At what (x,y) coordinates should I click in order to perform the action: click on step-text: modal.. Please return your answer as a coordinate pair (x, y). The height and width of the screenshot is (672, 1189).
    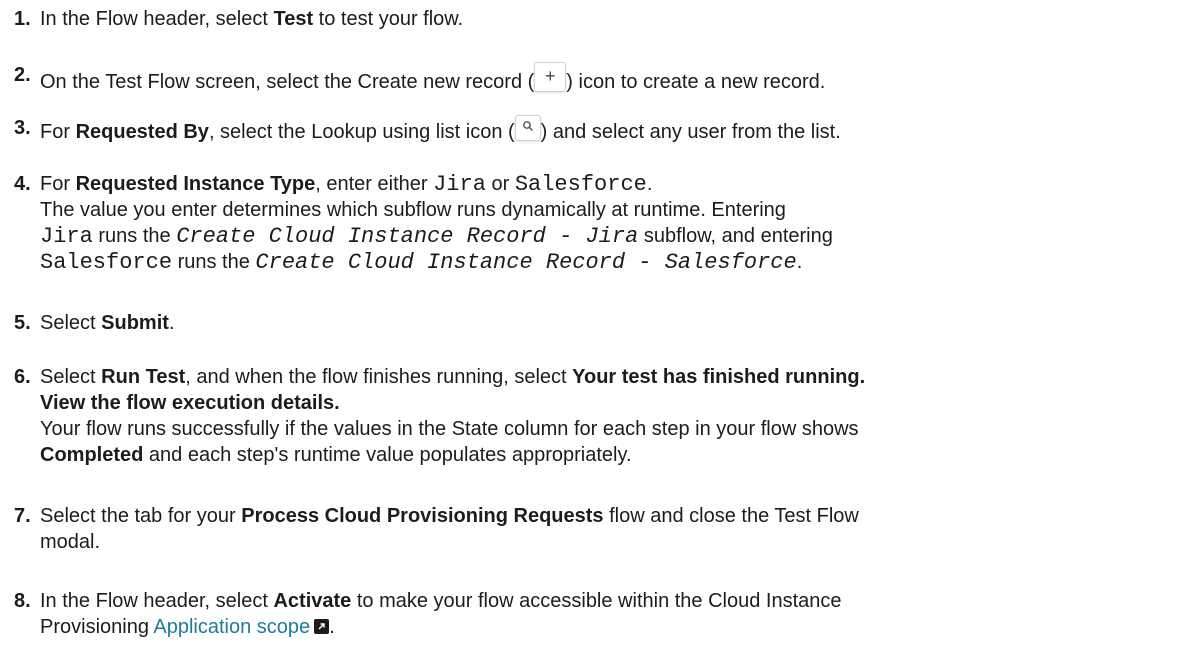
    Looking at the image, I should click on (70, 542).